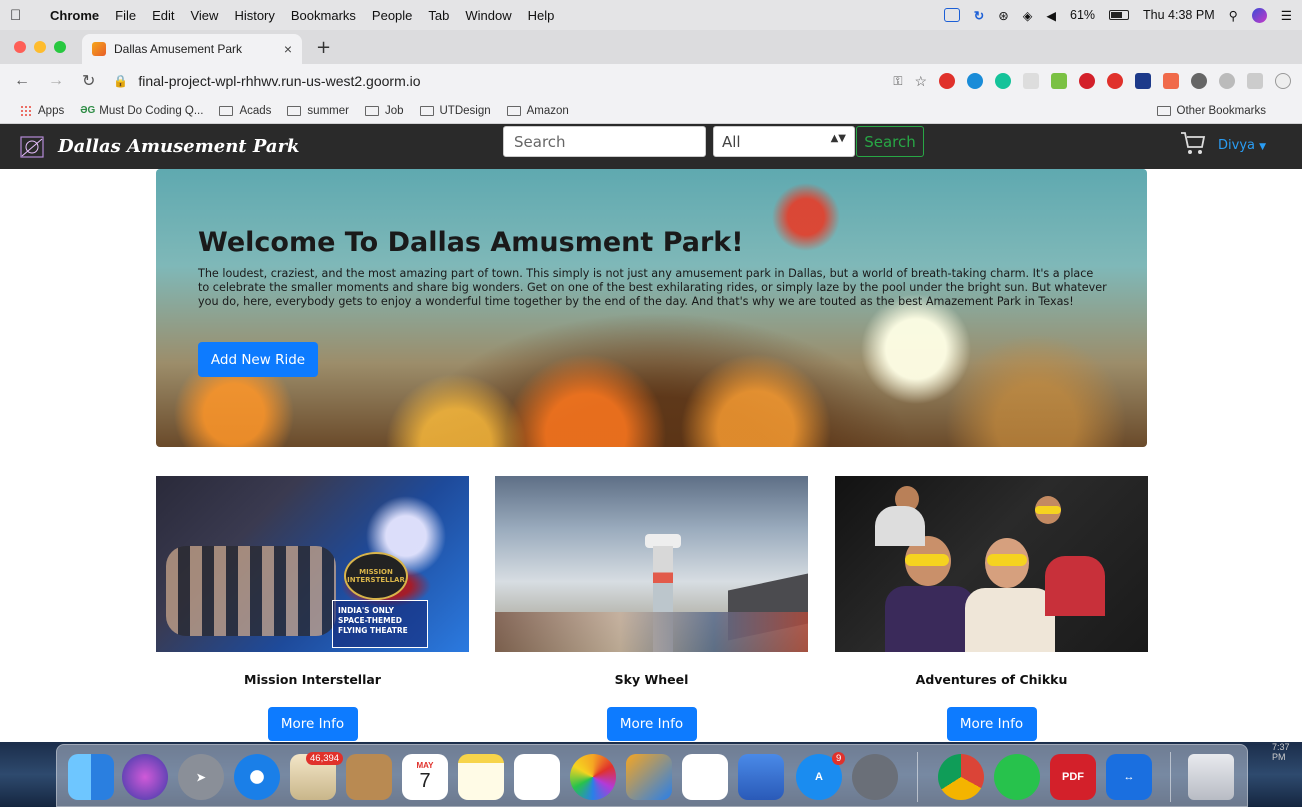 This screenshot has height=807, width=1302. Describe the element at coordinates (325, 758) in the screenshot. I see `mail-badge: 46,394` at that location.